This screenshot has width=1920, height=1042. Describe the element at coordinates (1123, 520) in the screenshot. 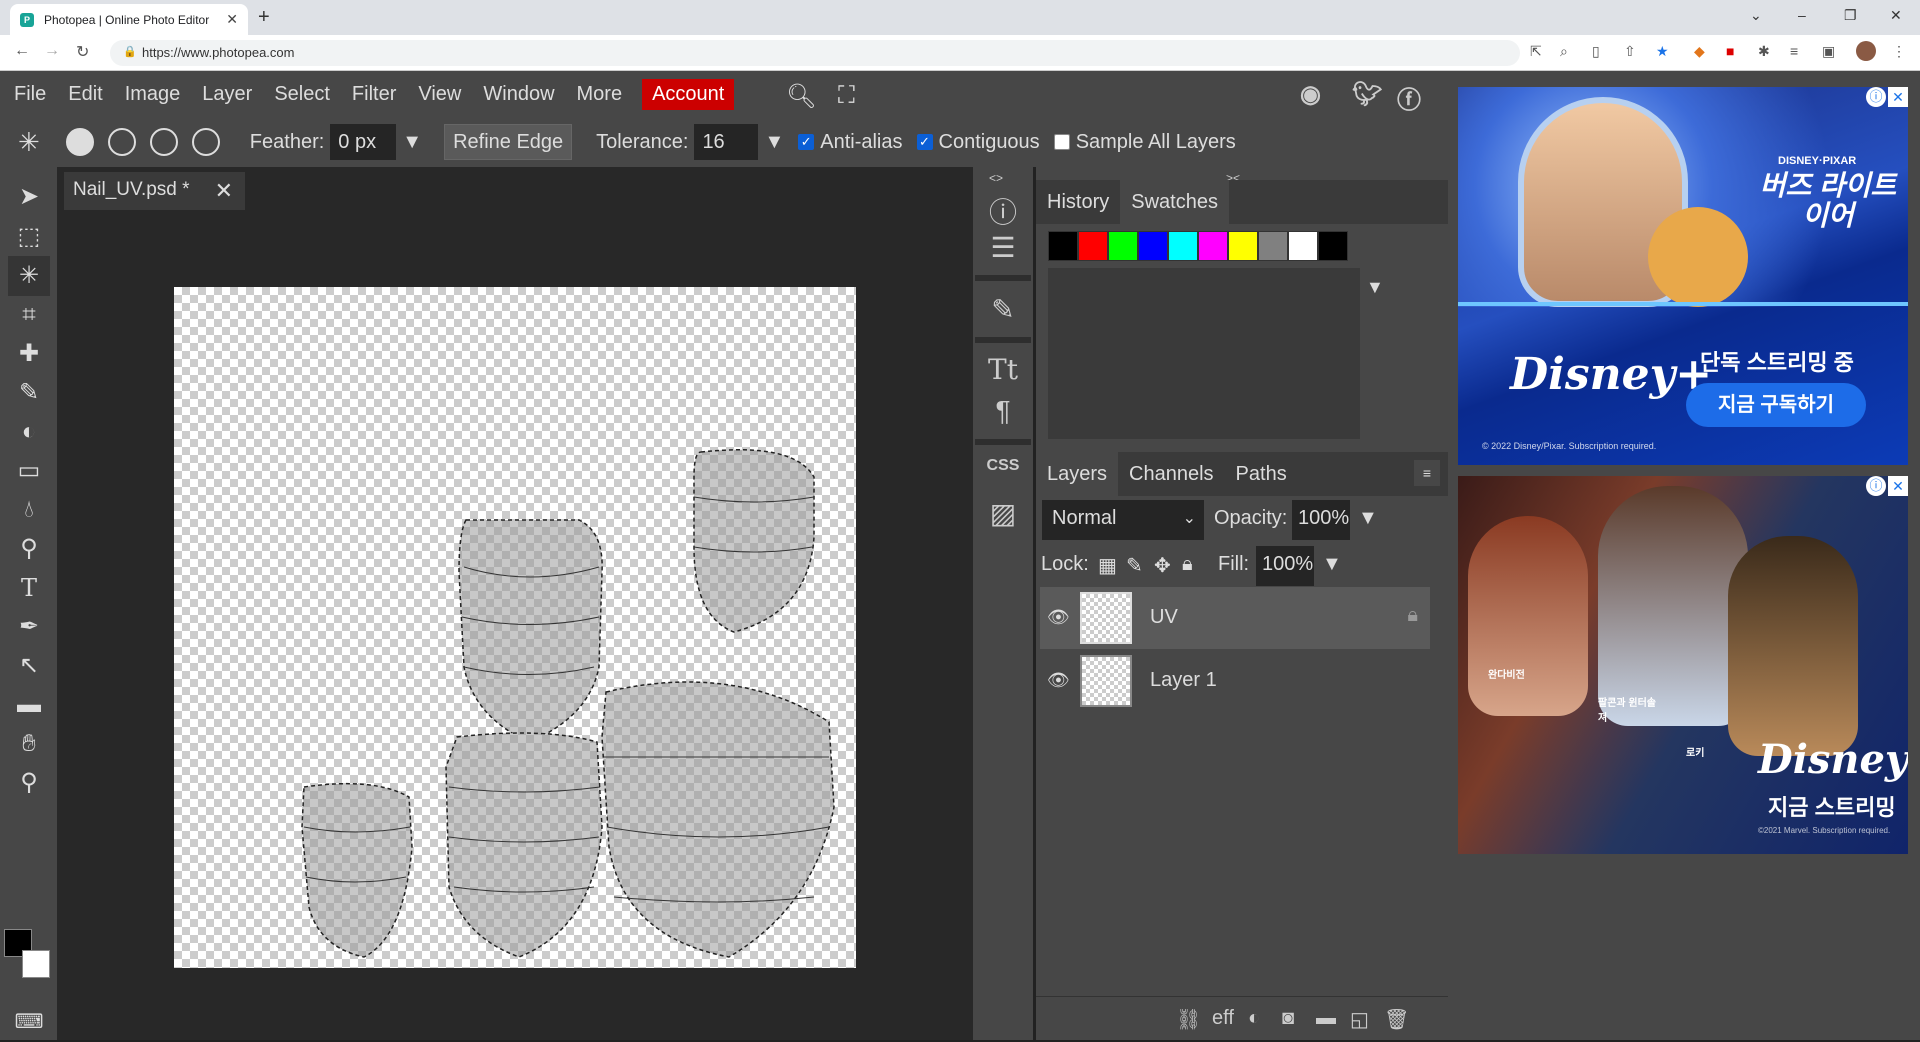

I see `blend-mode-select: Normal ⌄` at that location.